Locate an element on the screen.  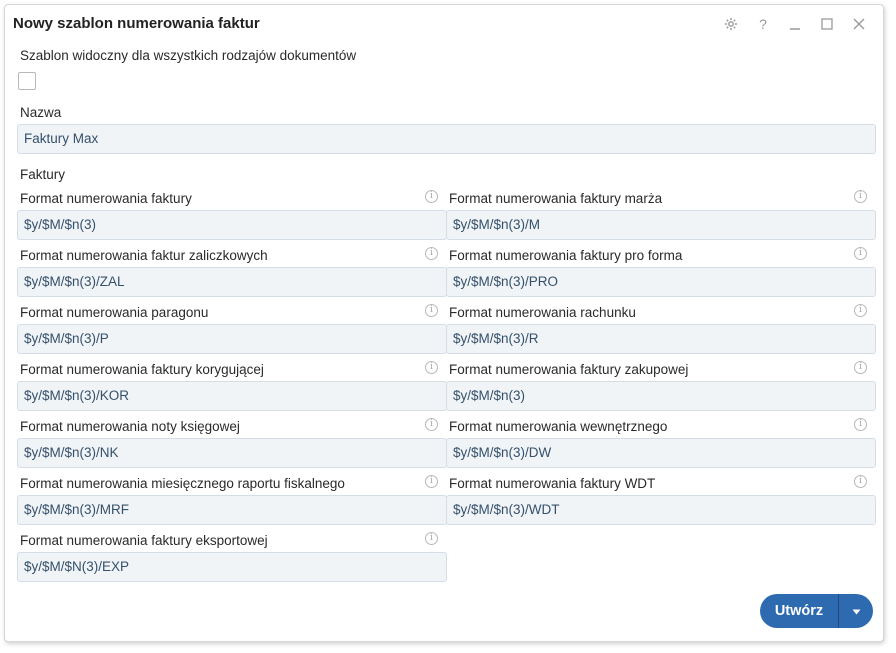
help-button: ? is located at coordinates (763, 24).